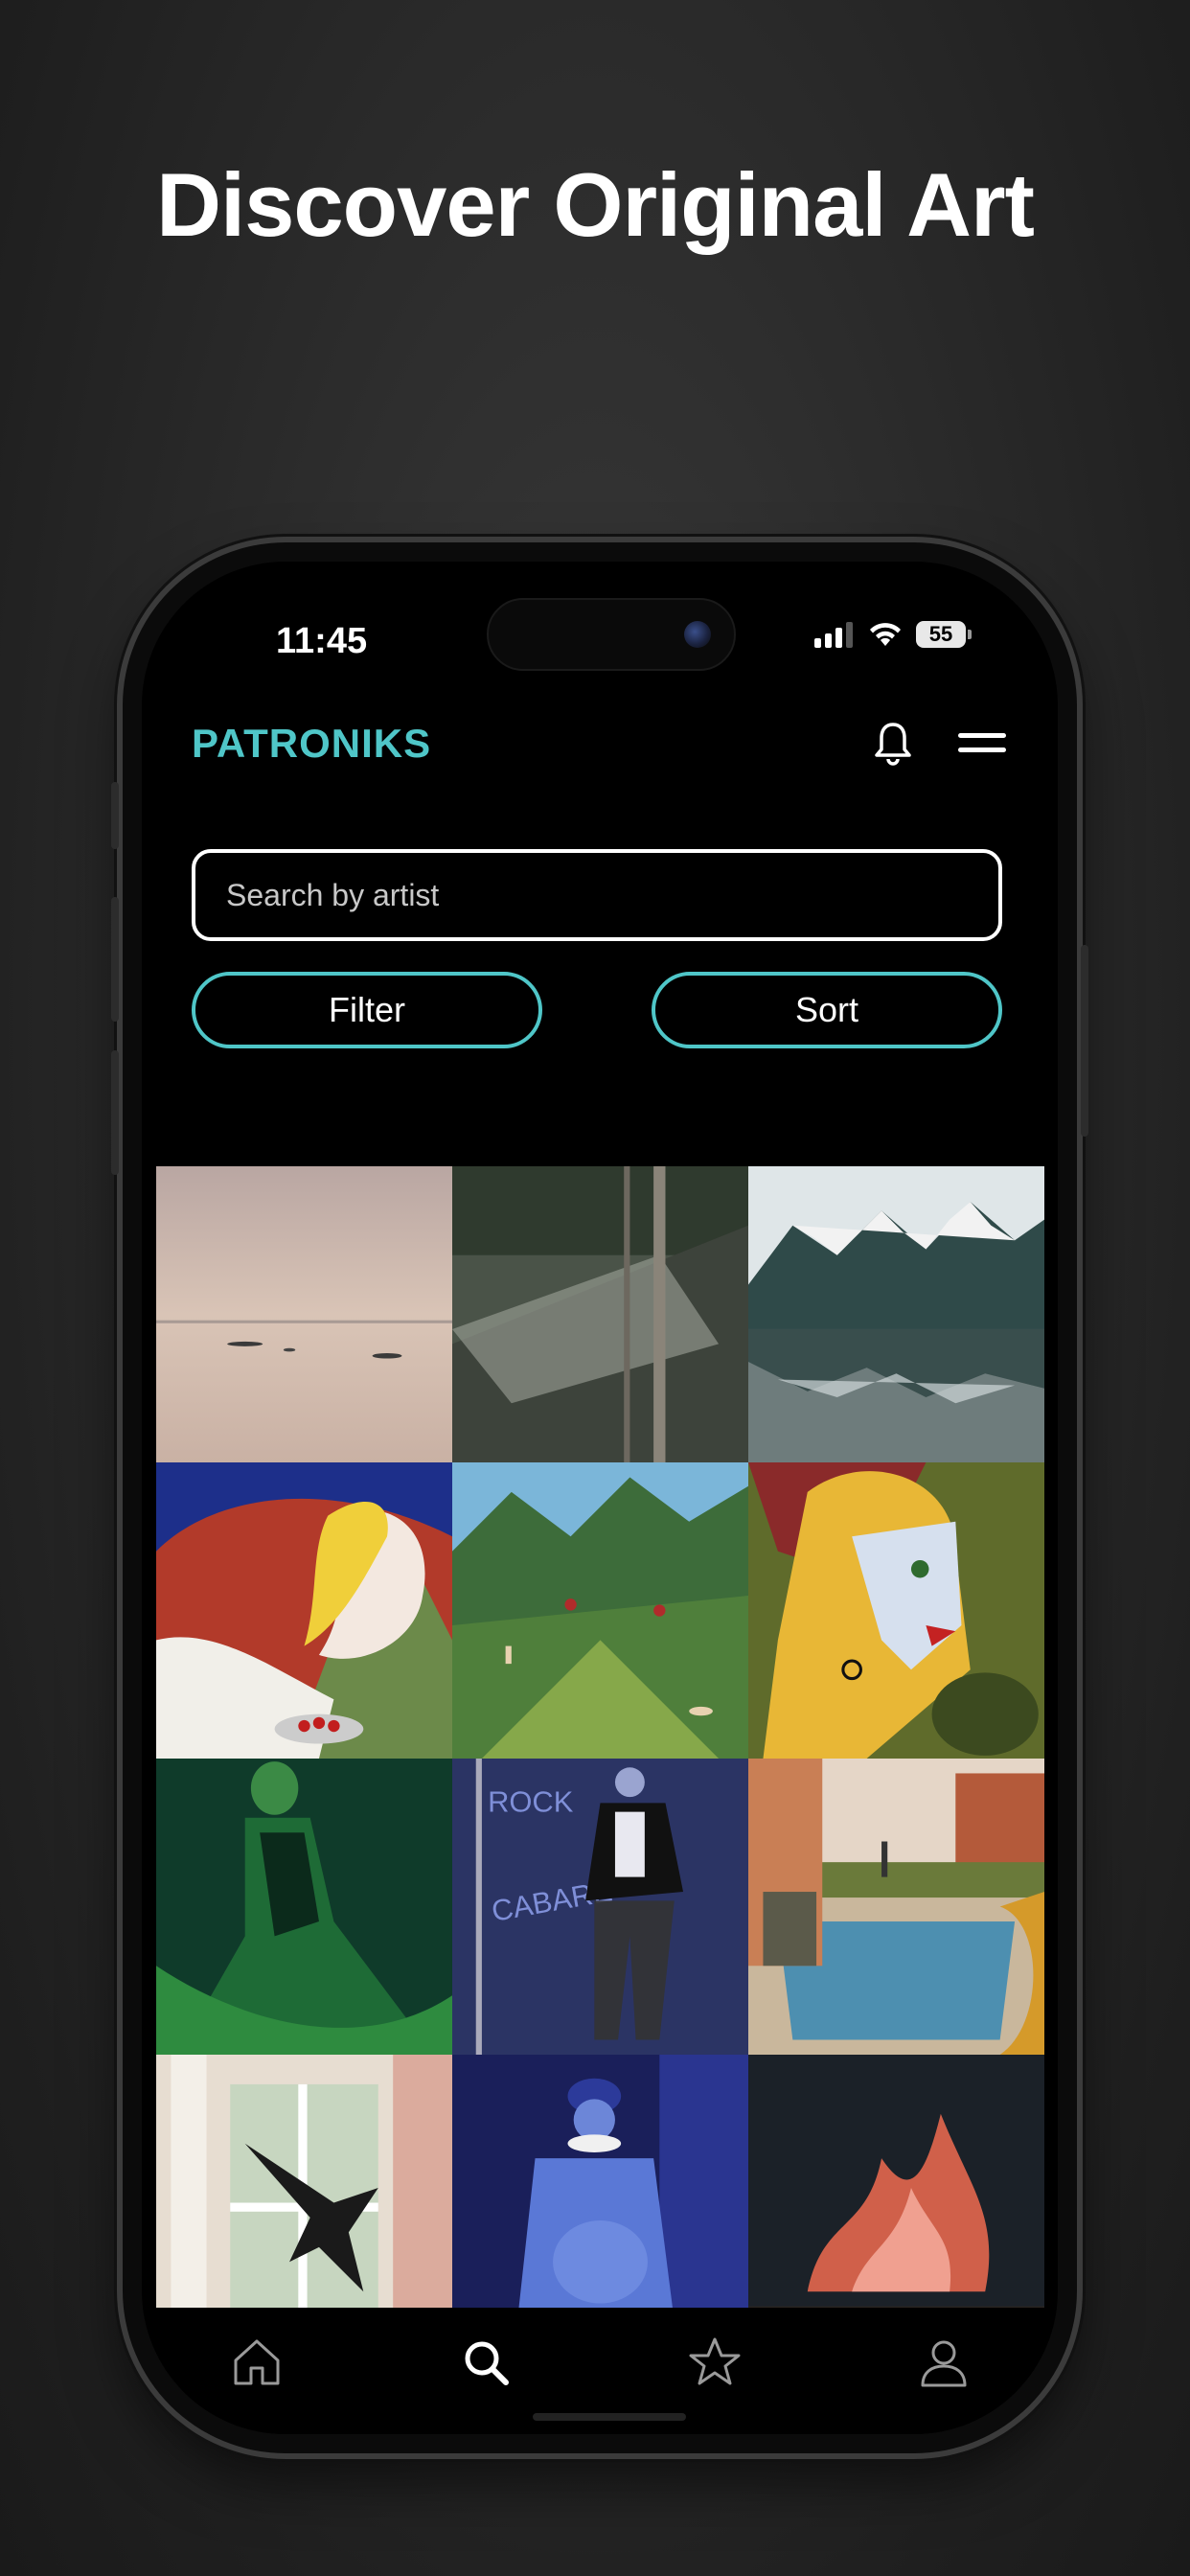 The width and height of the screenshot is (1190, 2576). What do you see at coordinates (531, 1802) in the screenshot?
I see `svg-text: ROCK` at bounding box center [531, 1802].